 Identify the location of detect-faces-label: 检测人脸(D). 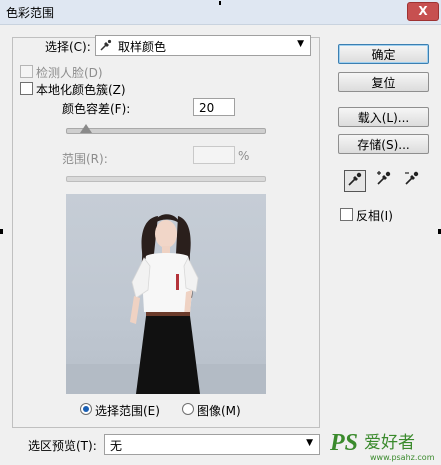
(69, 73).